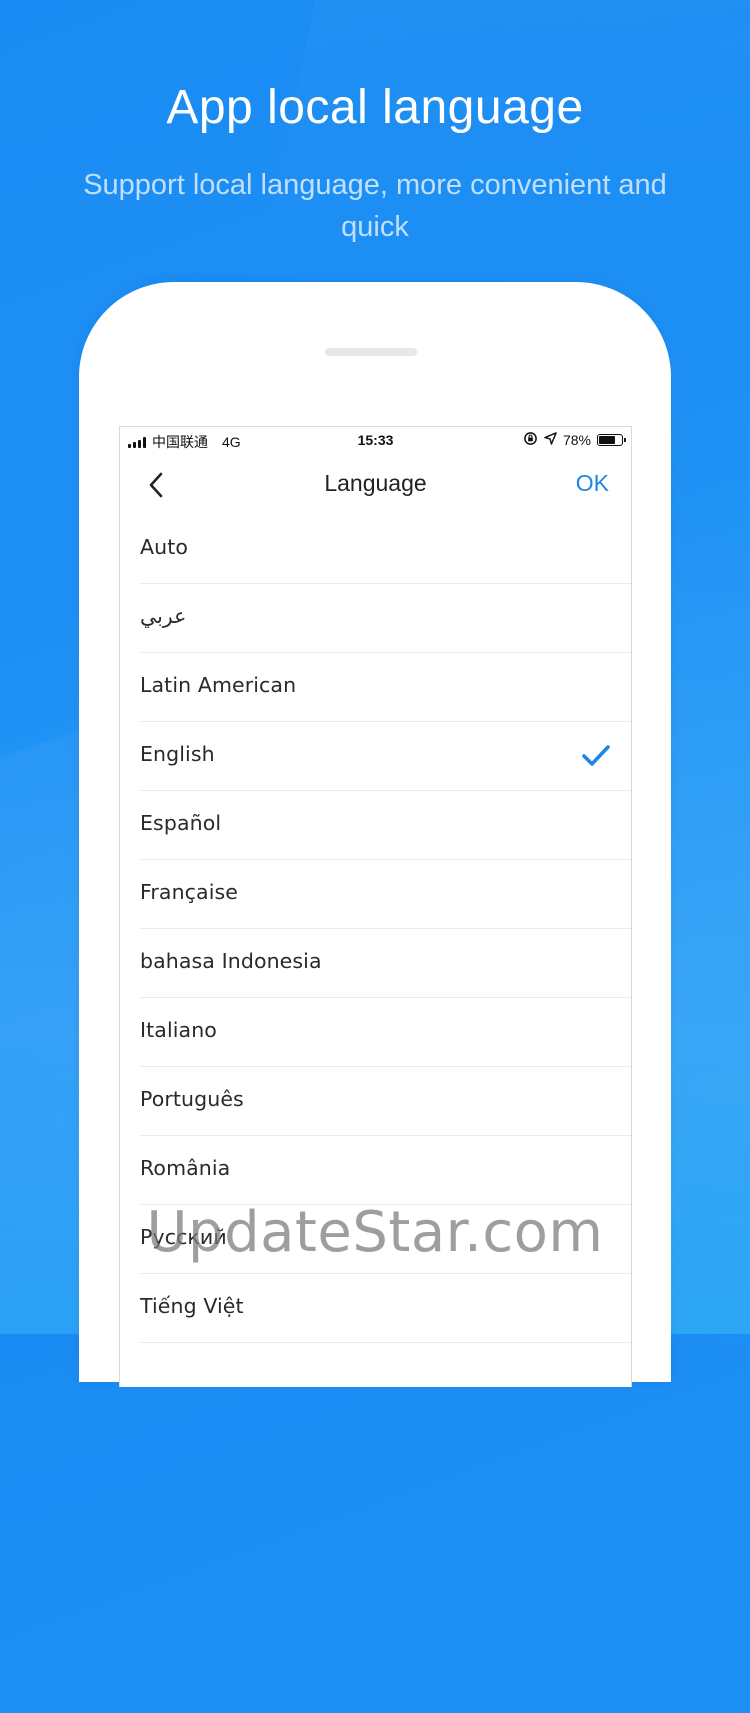  Describe the element at coordinates (385, 618) in the screenshot. I see `language-option: عربي` at that location.